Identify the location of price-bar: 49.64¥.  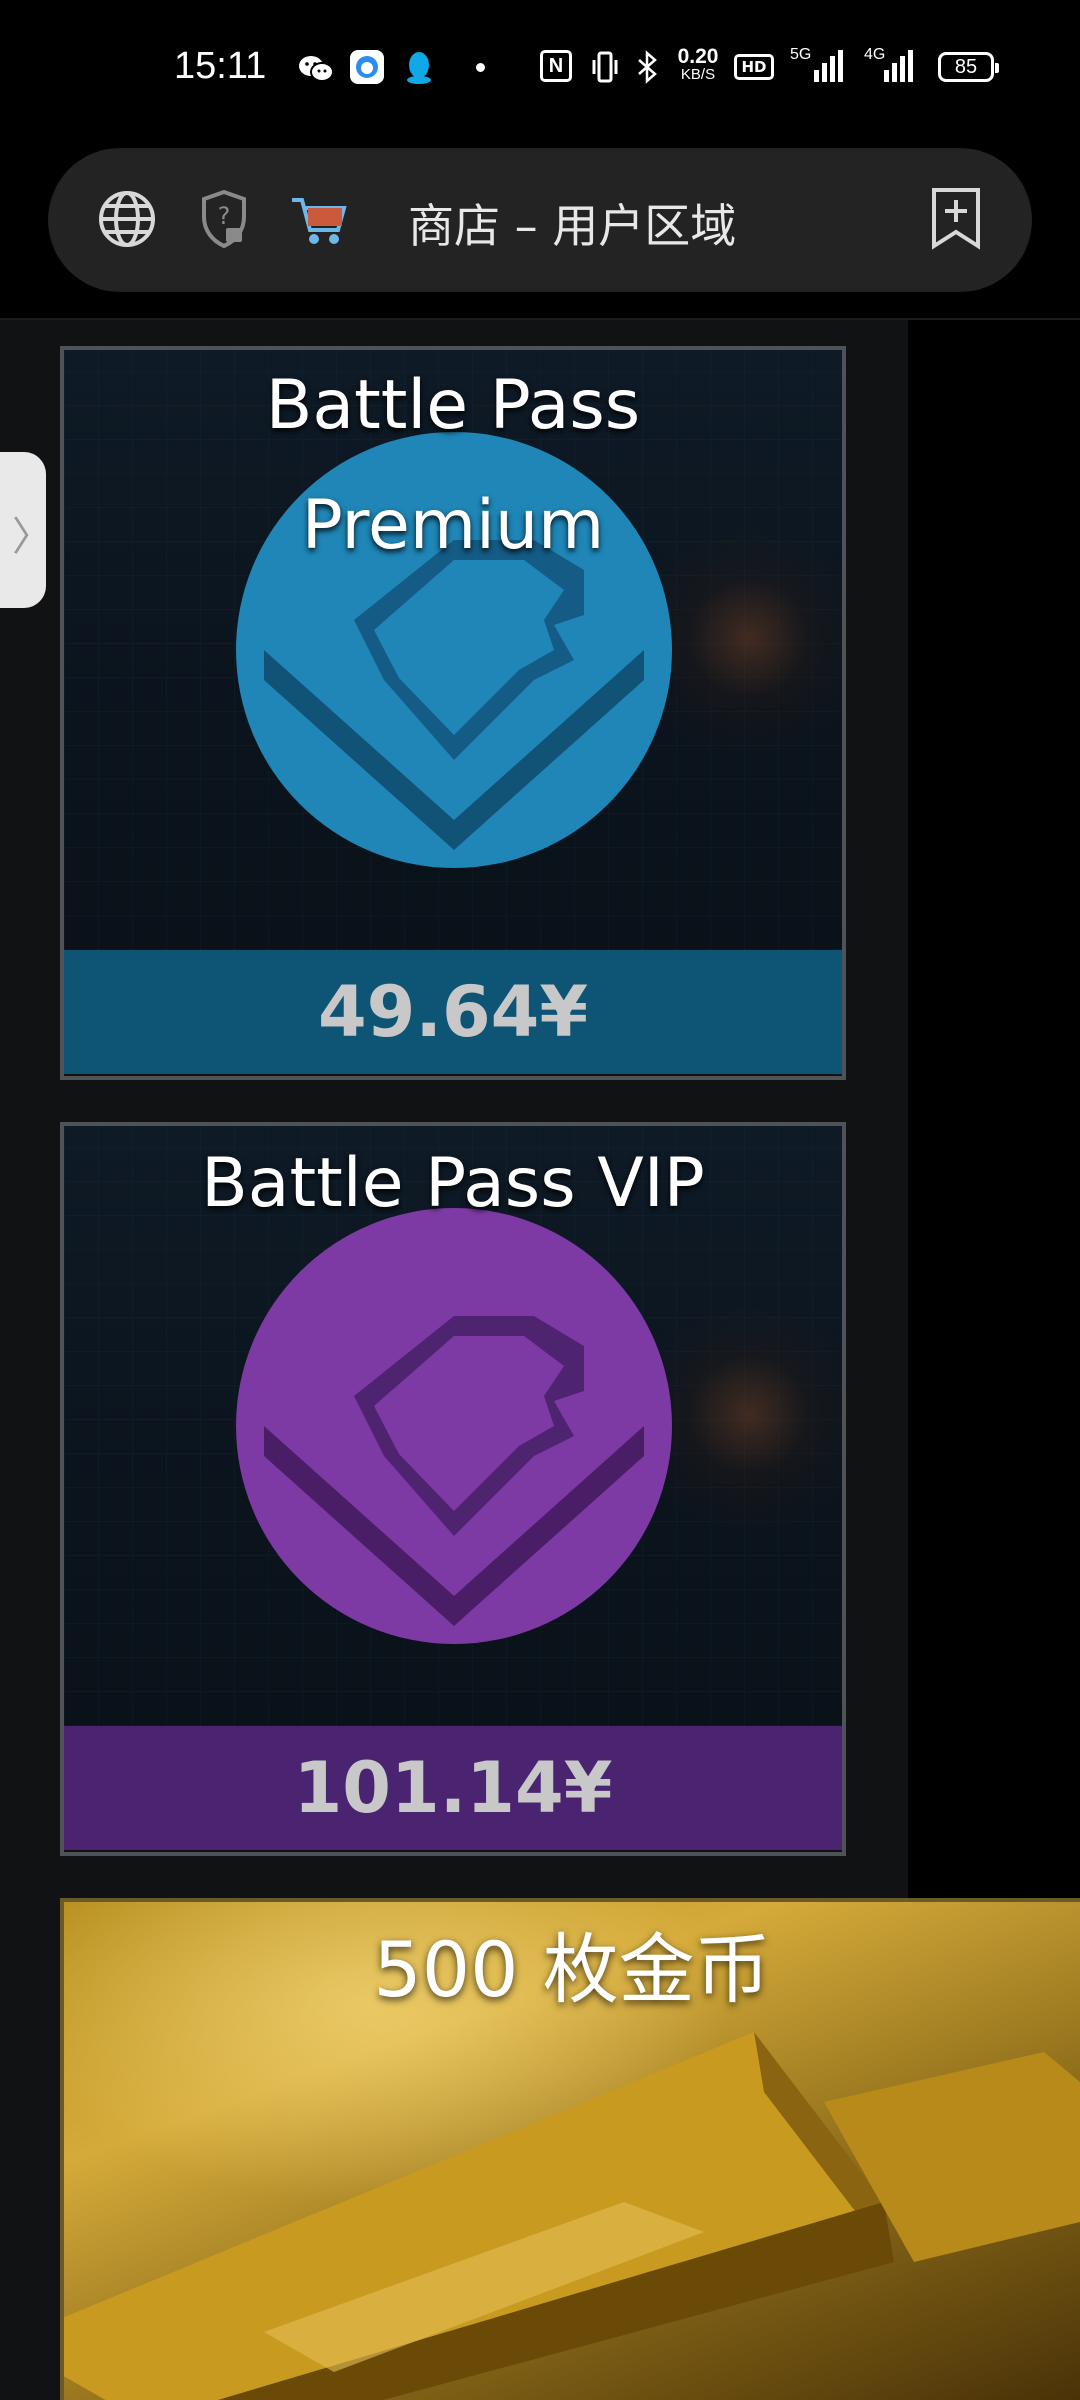
(453, 1012).